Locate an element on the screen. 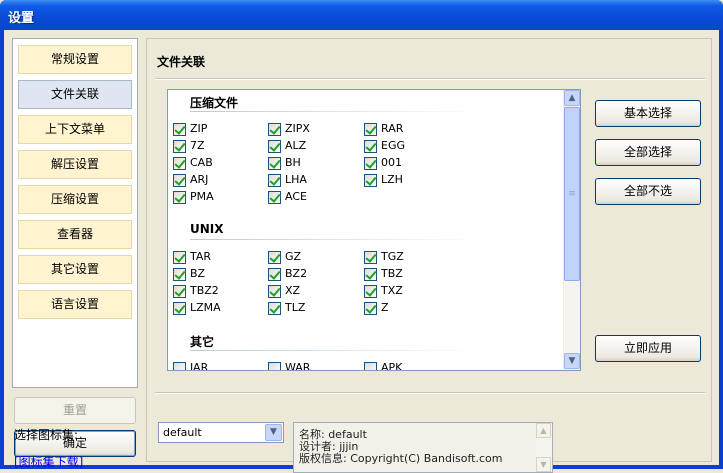 This screenshot has height=473, width=723. checkbox-label: ZIPX is located at coordinates (297, 128).